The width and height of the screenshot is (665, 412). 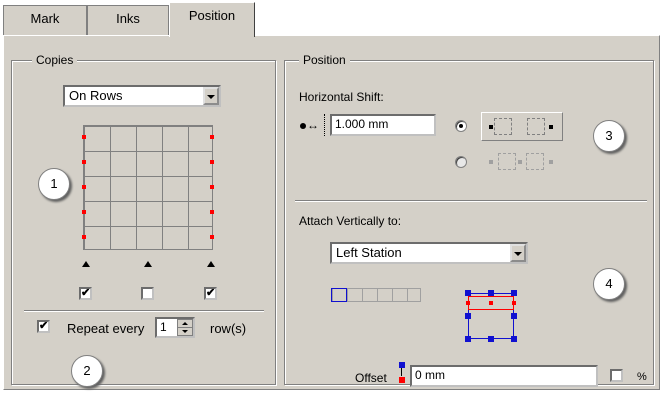 I want to click on callout-badge-3: 3, so click(x=609, y=136).